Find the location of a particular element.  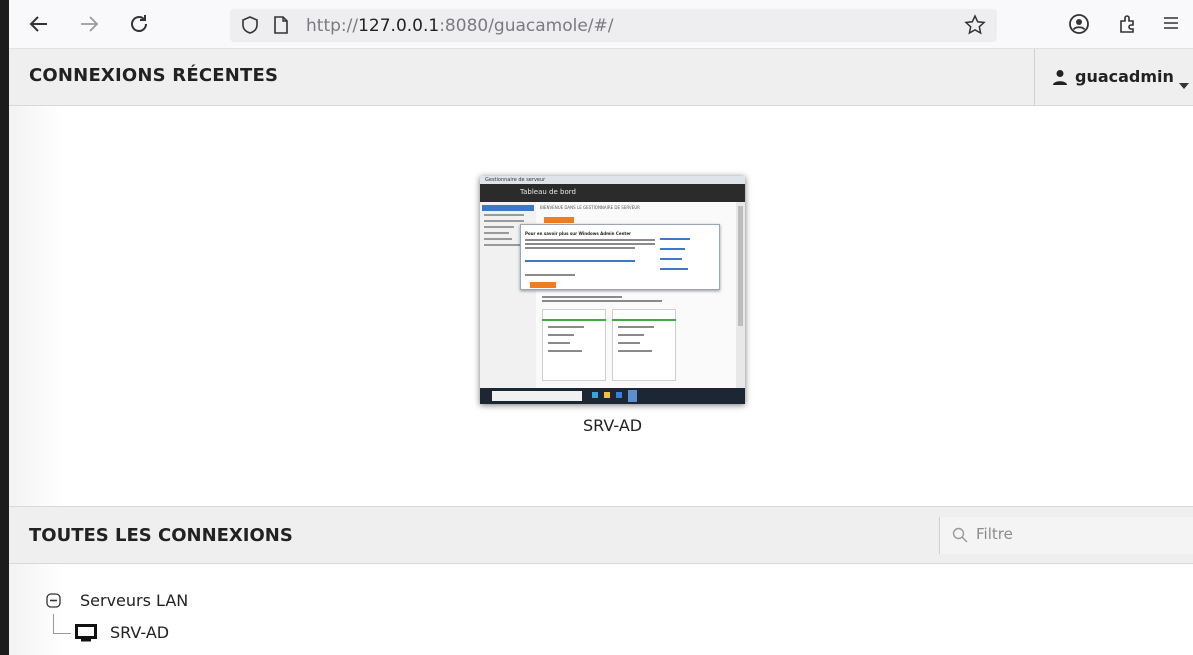

desktop-icon is located at coordinates (86, 635).